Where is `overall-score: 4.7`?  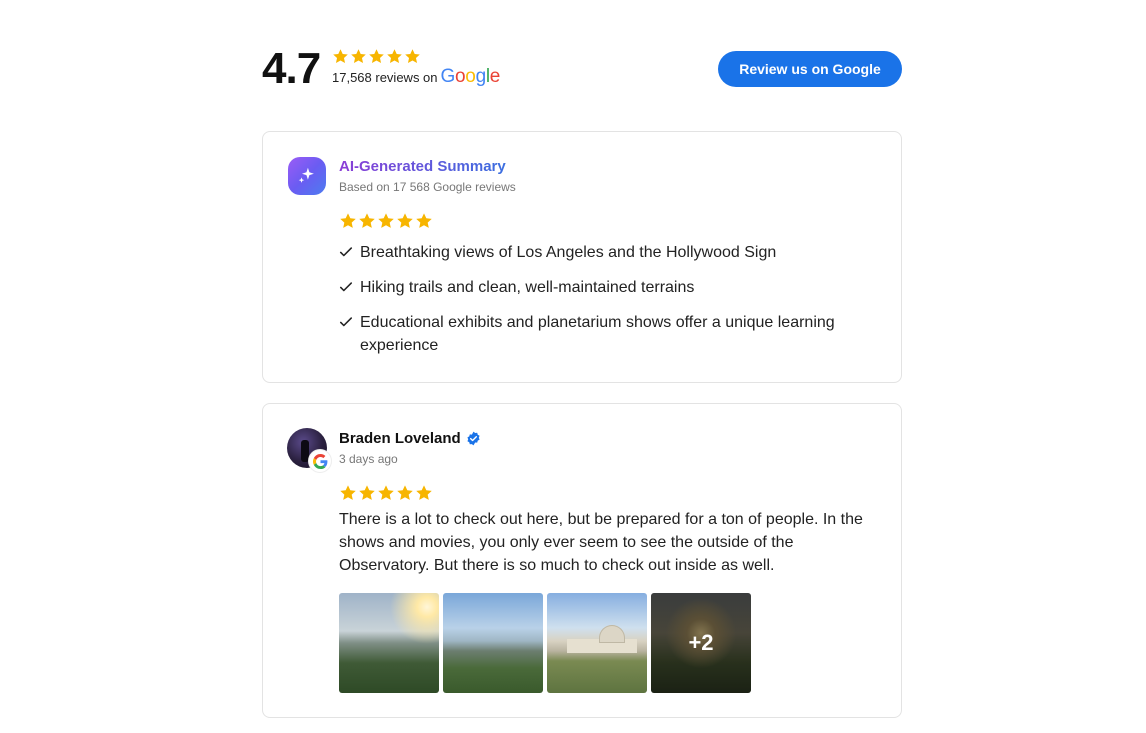 overall-score: 4.7 is located at coordinates (291, 68).